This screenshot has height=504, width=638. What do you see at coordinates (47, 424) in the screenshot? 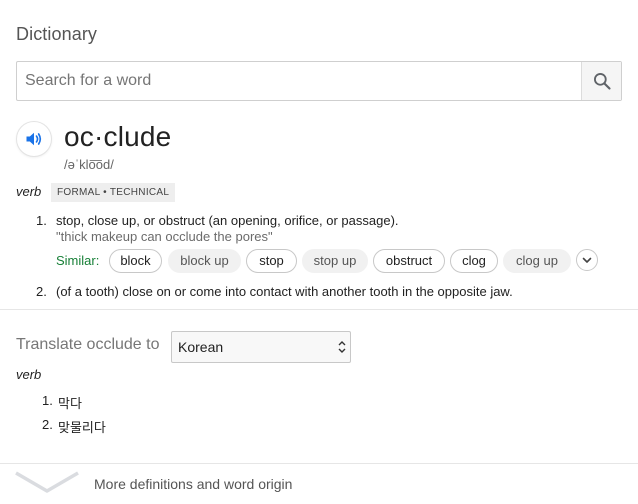
I see `translation-number: 2.` at bounding box center [47, 424].